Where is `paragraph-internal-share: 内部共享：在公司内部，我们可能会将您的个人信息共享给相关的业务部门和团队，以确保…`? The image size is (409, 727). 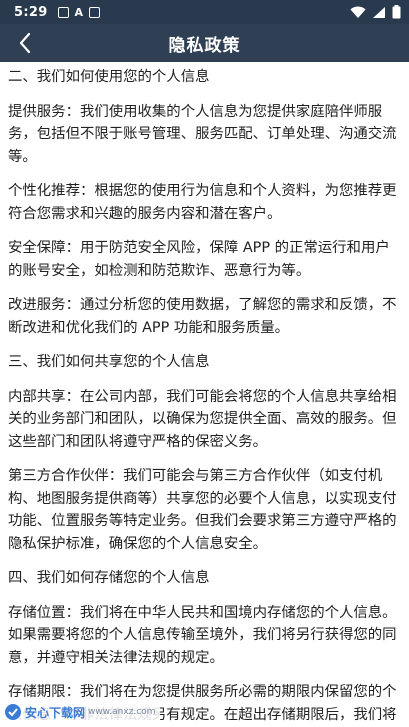 paragraph-internal-share: 内部共享：在公司内部，我们可能会将您的个人信息共享给相关的业务部门和团队，以确保… is located at coordinates (202, 419).